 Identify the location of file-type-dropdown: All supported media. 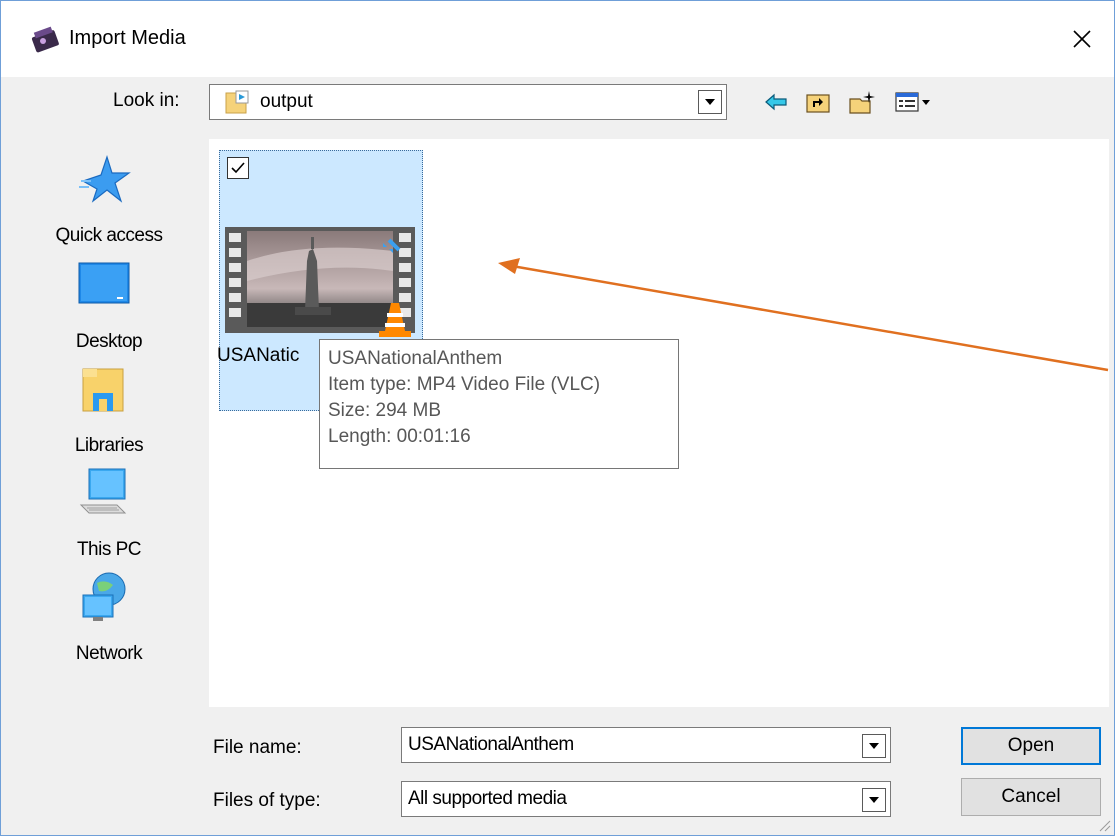
(646, 799).